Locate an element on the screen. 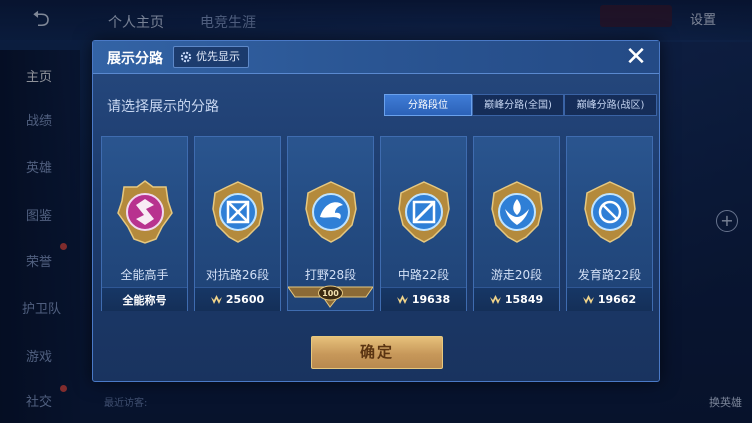  dialog-title: 展示分路 is located at coordinates (135, 59).